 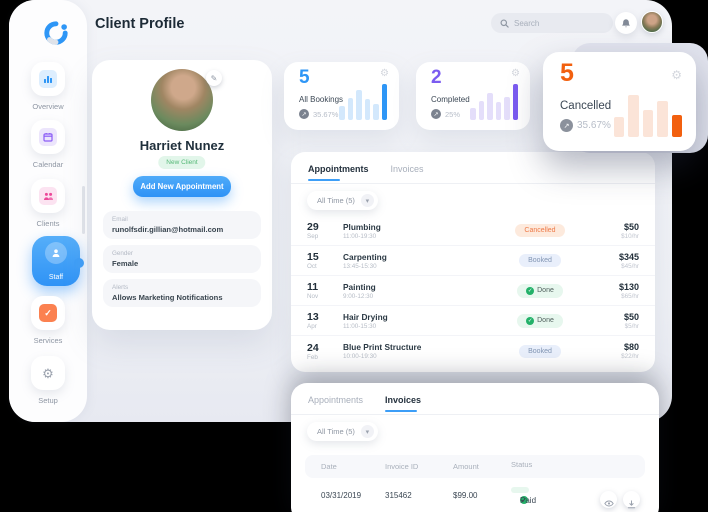 What do you see at coordinates (631, 347) in the screenshot?
I see `row-amount: $80` at bounding box center [631, 347].